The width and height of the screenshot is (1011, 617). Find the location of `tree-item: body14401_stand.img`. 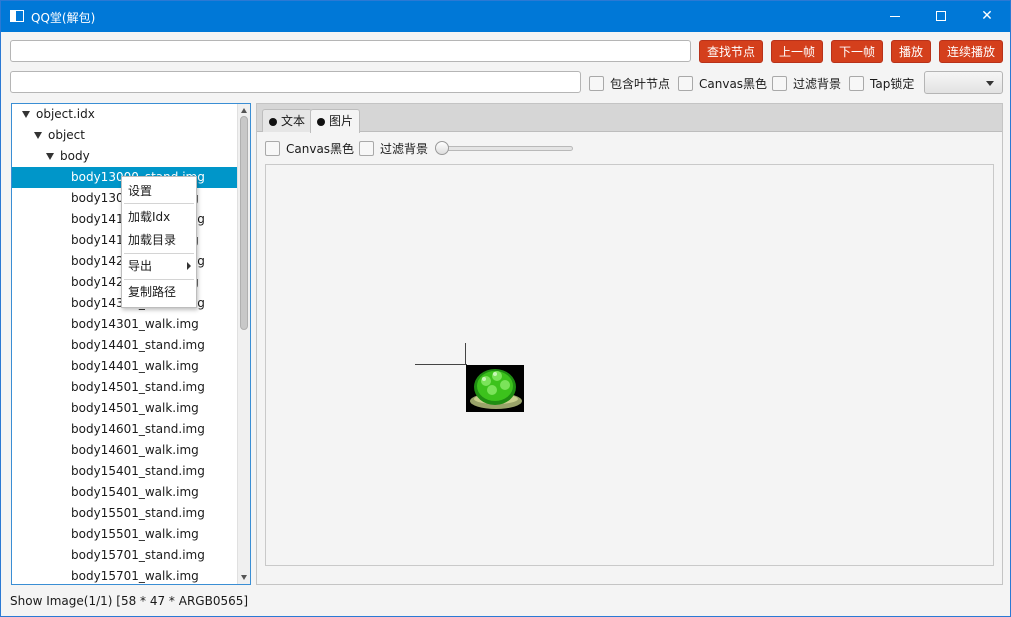

tree-item: body14401_stand.img is located at coordinates (125, 345).